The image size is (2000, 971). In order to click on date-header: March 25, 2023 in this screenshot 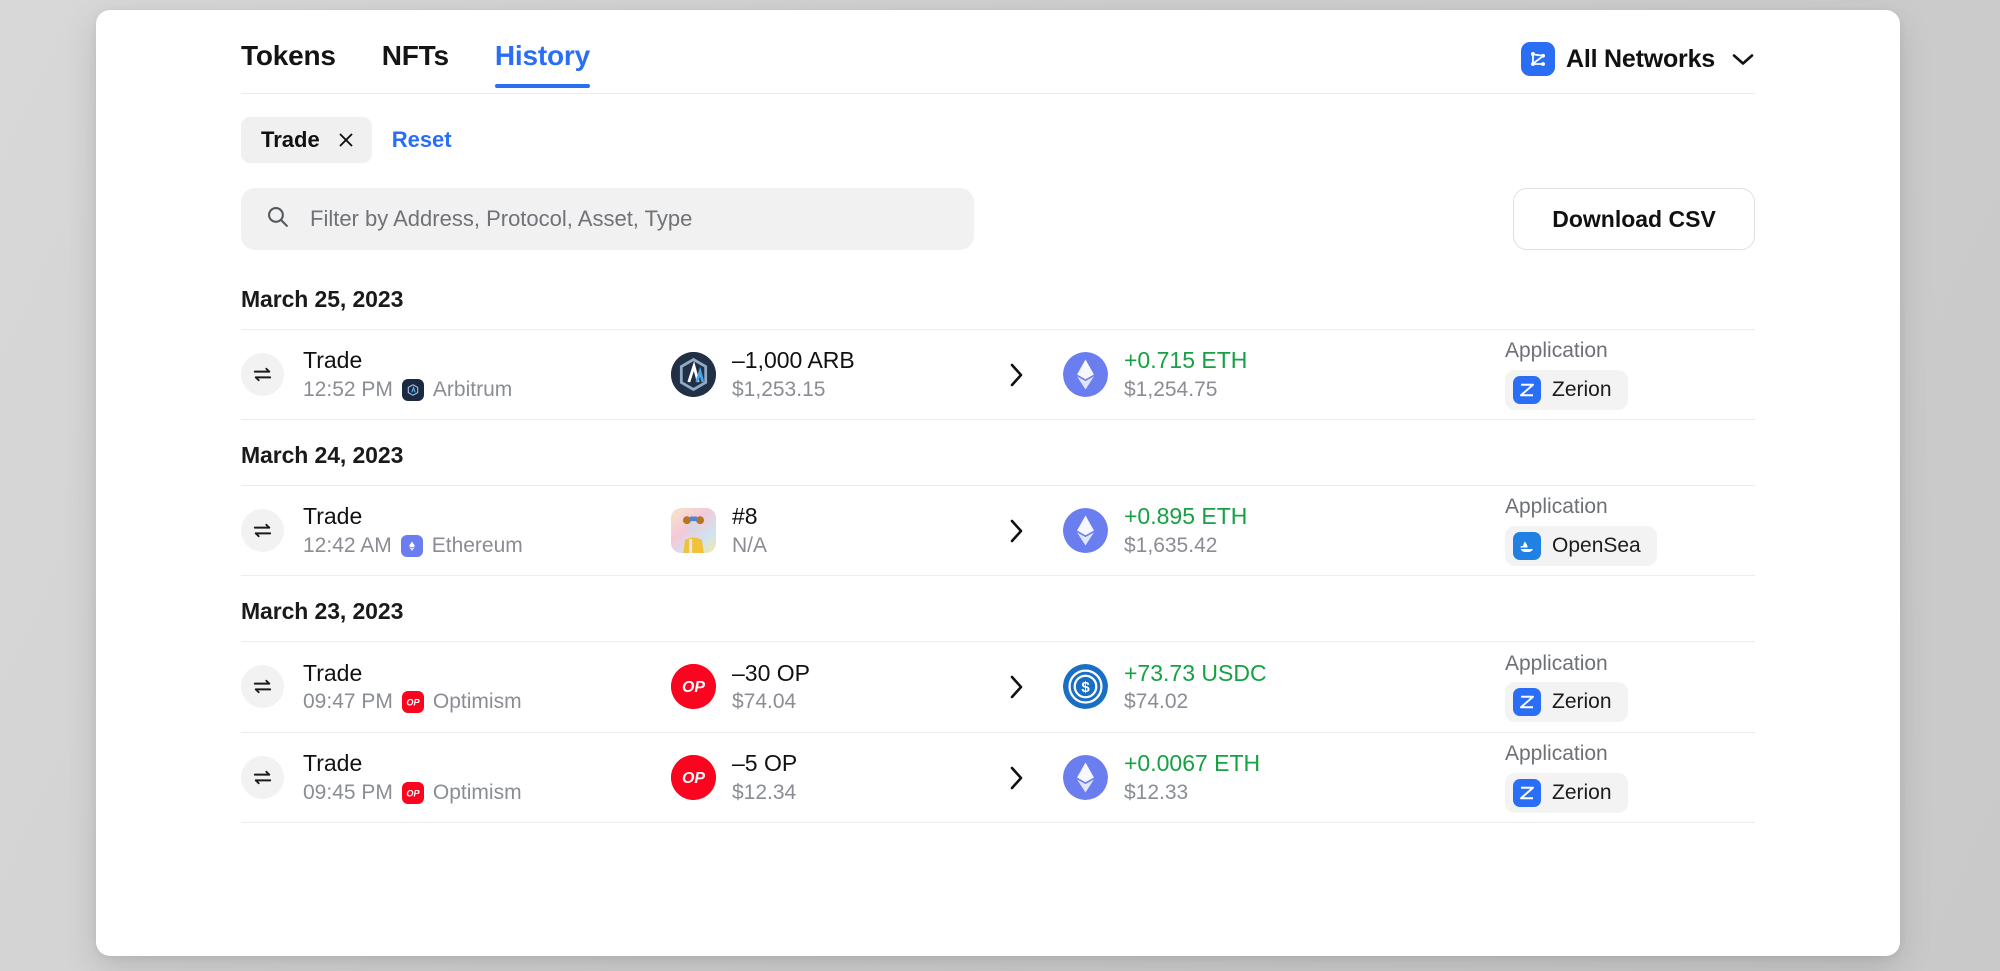, I will do `click(322, 299)`.